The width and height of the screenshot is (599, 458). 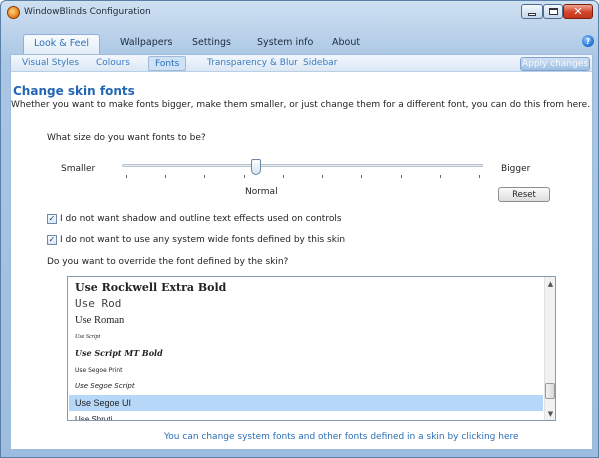 I want to click on font-item-segoe-script: Use Segoe Script, so click(x=306, y=386).